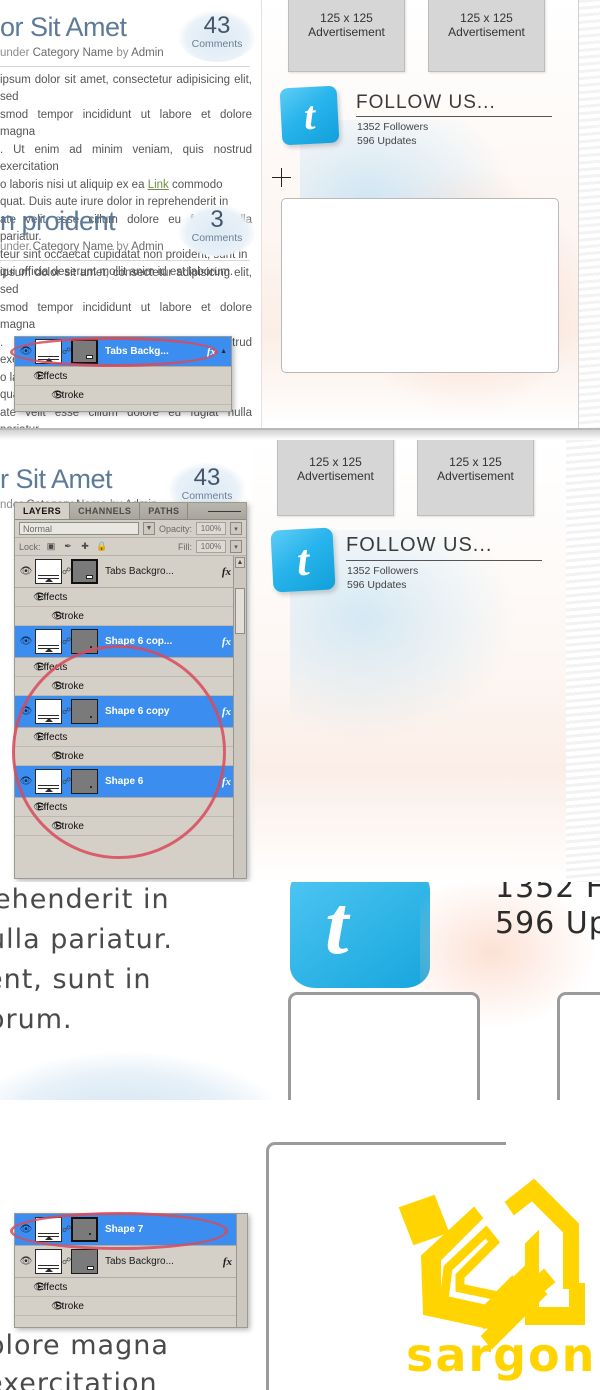 The height and width of the screenshot is (1390, 600). I want to click on content-column-rule, so click(261, 214).